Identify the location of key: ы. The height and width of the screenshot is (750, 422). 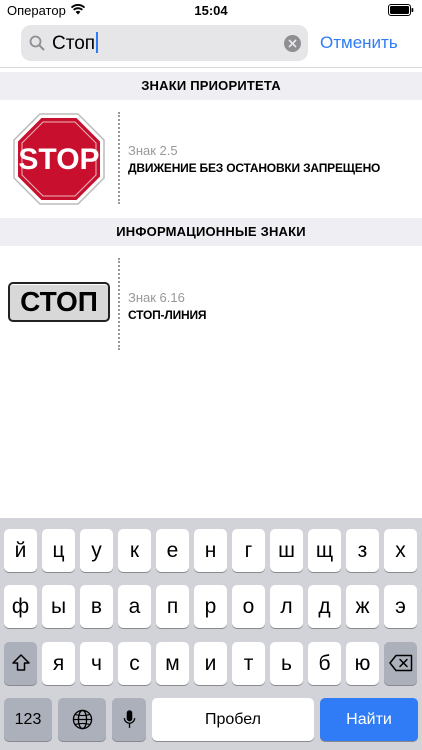
(58, 606).